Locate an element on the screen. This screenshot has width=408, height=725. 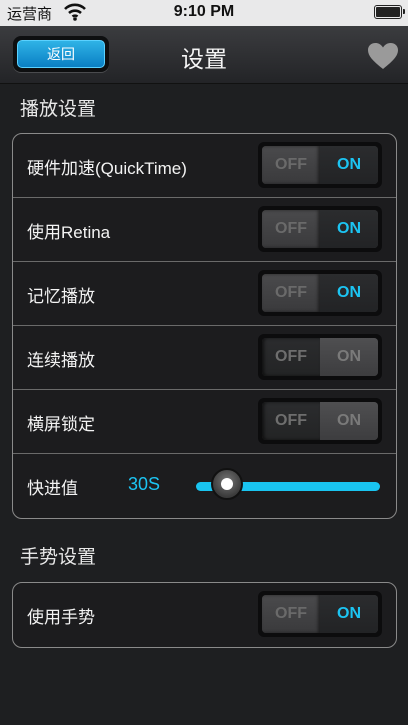
landscape-lock-toggle: OFF ON is located at coordinates (320, 421).